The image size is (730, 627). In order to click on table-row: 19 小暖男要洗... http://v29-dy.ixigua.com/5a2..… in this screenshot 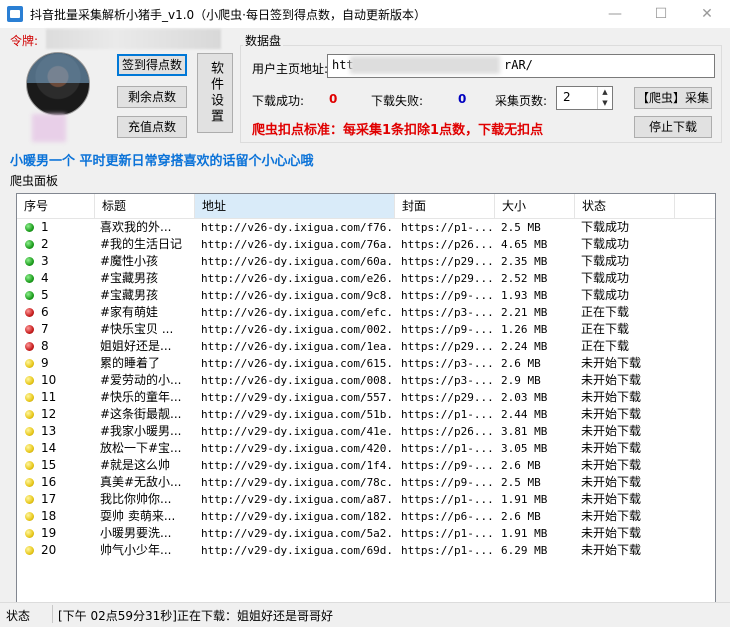, I will do `click(366, 533)`.